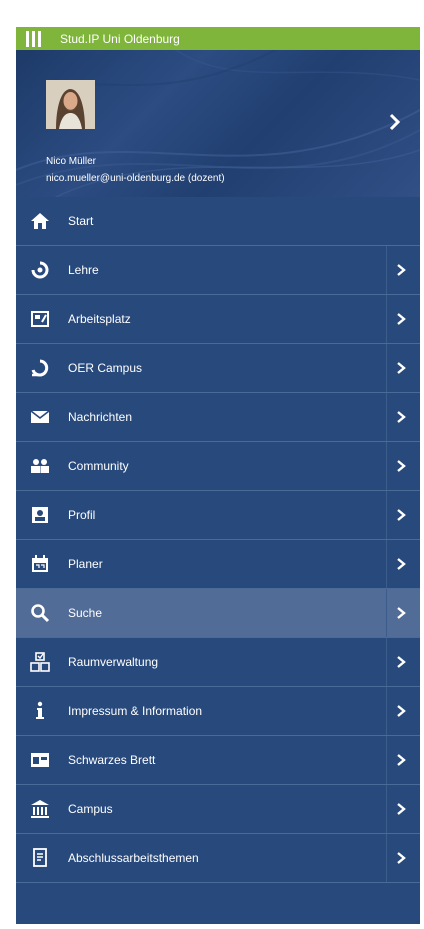 Image resolution: width=424 pixels, height=929 pixels. Describe the element at coordinates (218, 760) in the screenshot. I see `menu-item-schwarzes-brett: Schwarzes Brett` at that location.